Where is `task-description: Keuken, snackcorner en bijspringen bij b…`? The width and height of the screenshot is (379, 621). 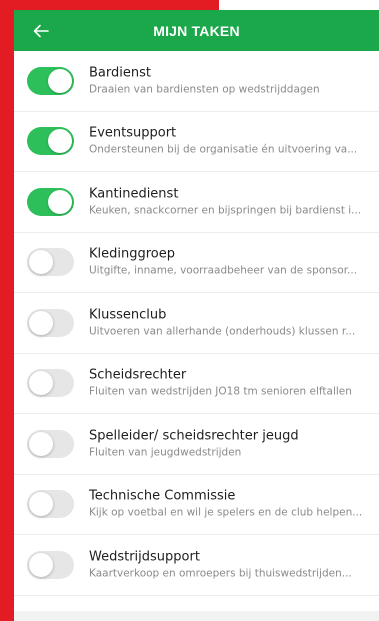 task-description: Keuken, snackcorner en bijspringen bij b… is located at coordinates (225, 210).